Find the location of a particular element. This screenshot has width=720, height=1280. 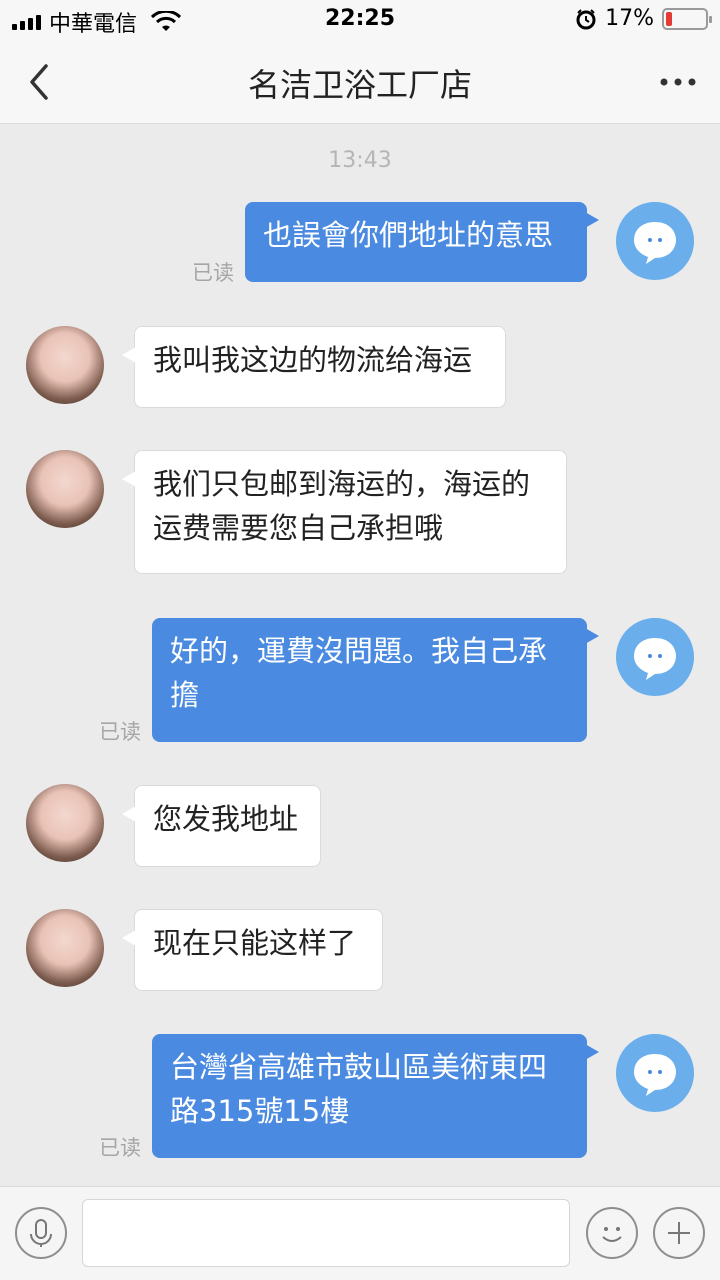

message-bubble: 我叫我这边的物流给海运 is located at coordinates (314, 367).